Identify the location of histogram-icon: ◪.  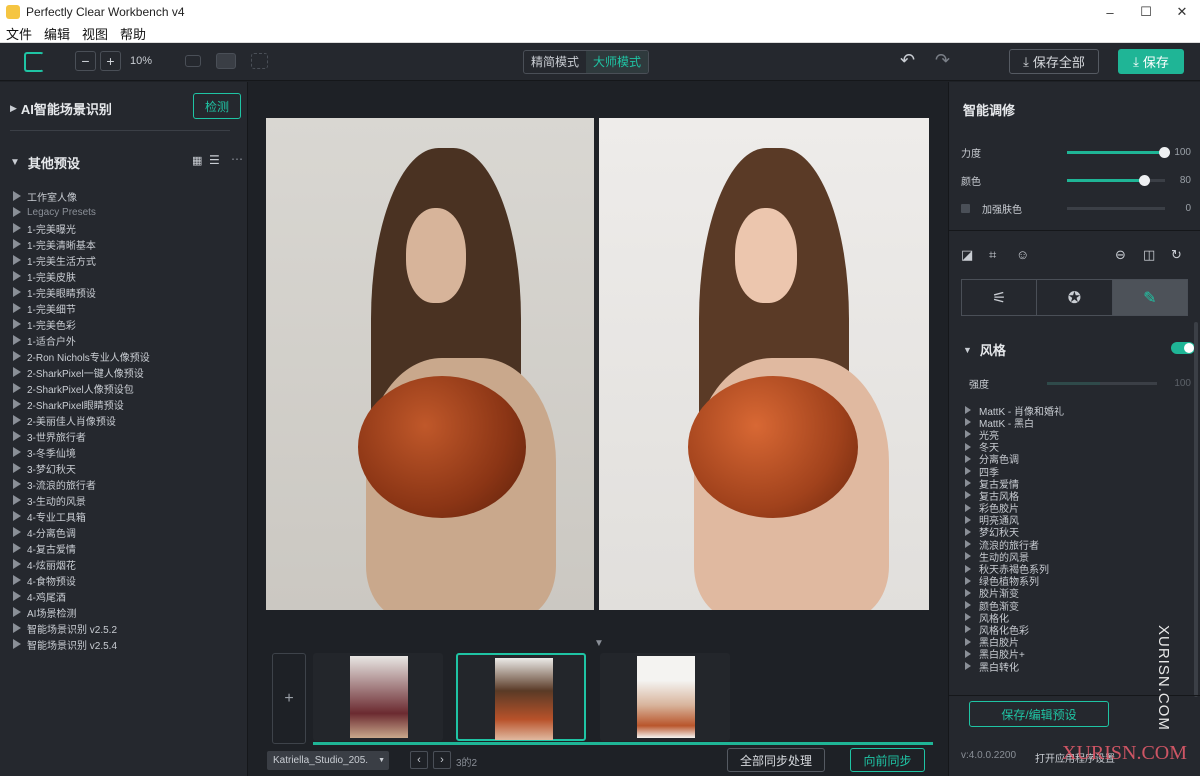
(967, 255).